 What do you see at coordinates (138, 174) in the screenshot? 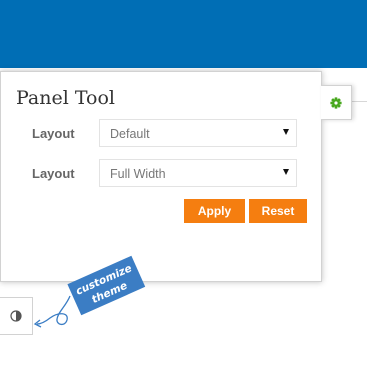
I see `width-select-value: Full Width` at bounding box center [138, 174].